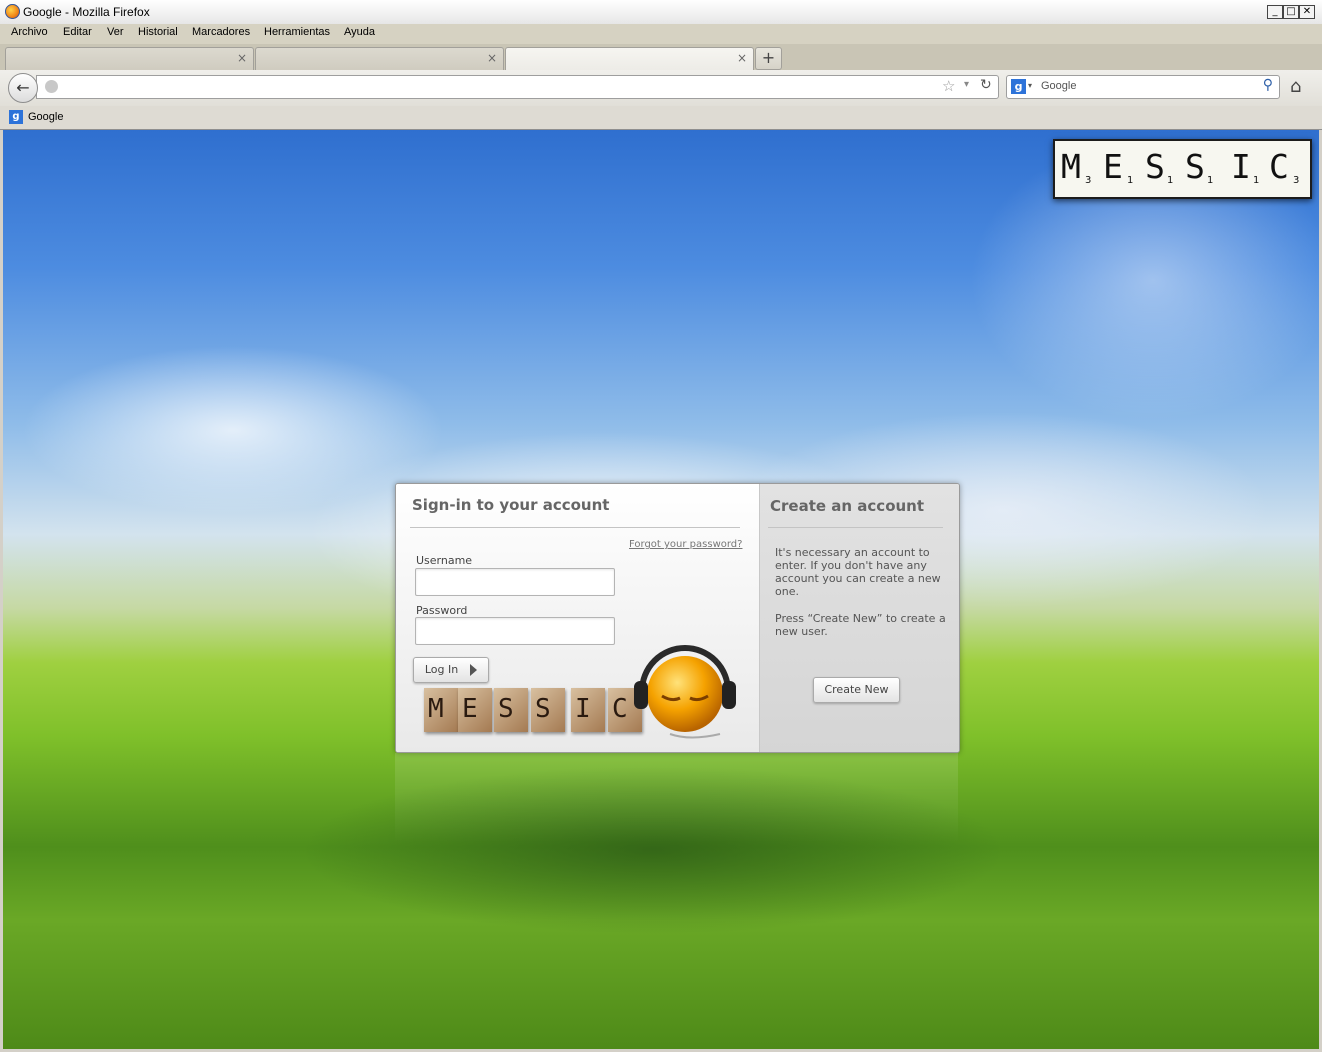  I want to click on login-button: Log In, so click(451, 670).